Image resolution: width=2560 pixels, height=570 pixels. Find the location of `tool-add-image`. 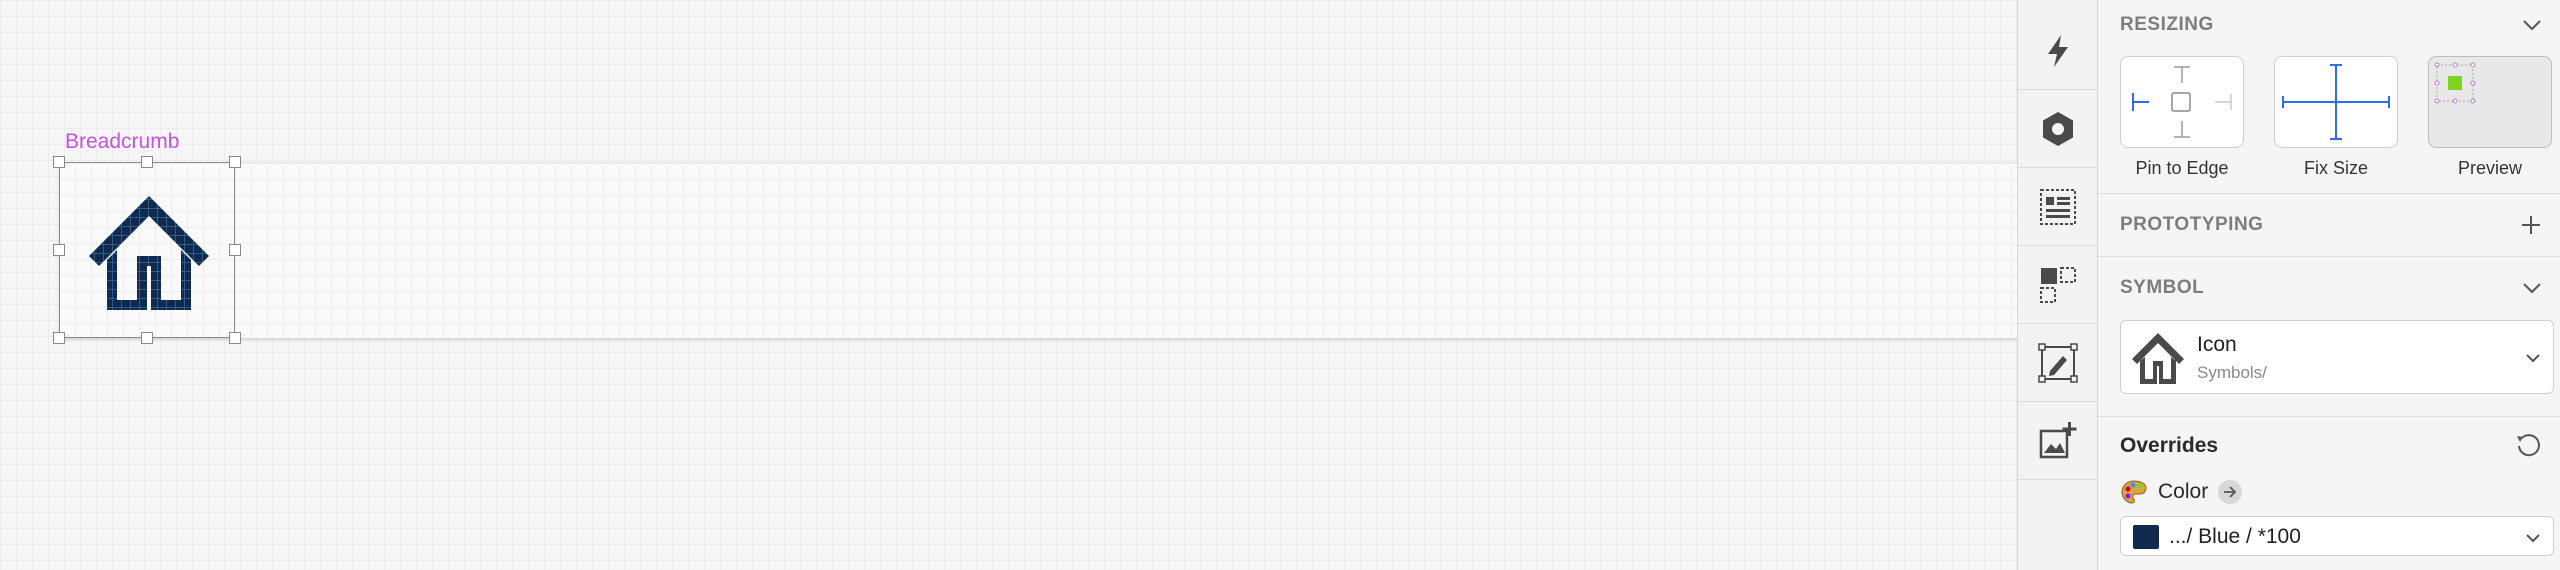

tool-add-image is located at coordinates (2058, 441).